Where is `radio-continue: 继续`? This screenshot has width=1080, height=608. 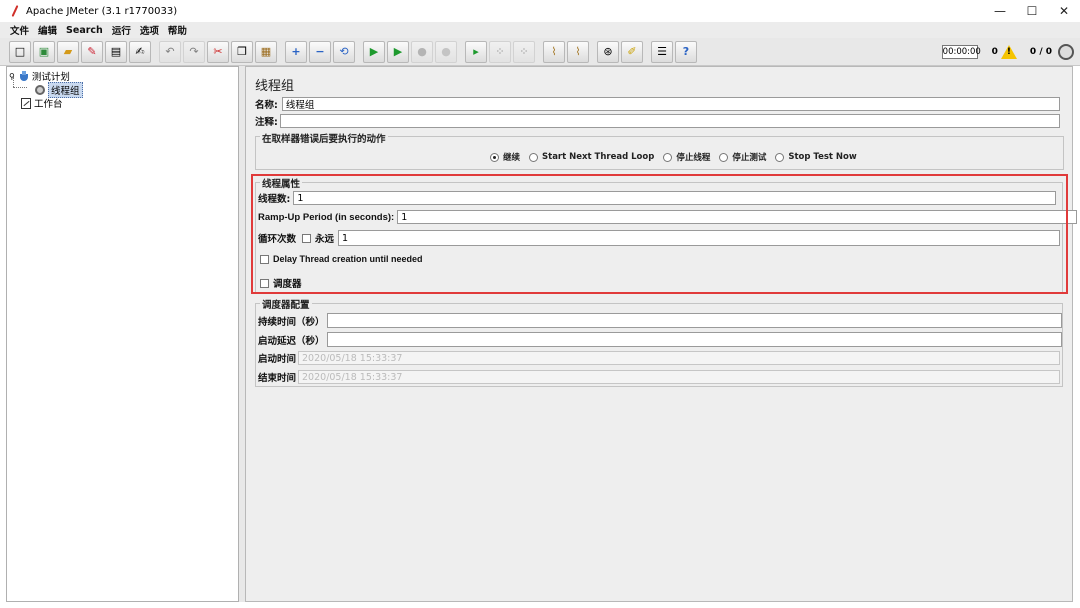
radio-continue: 继续 is located at coordinates (505, 157).